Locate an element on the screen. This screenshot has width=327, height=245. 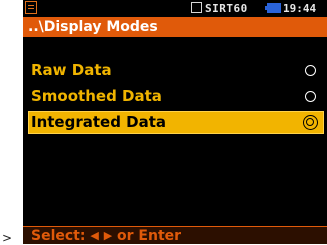
option-label: Smoothed Data is located at coordinates (96, 96).